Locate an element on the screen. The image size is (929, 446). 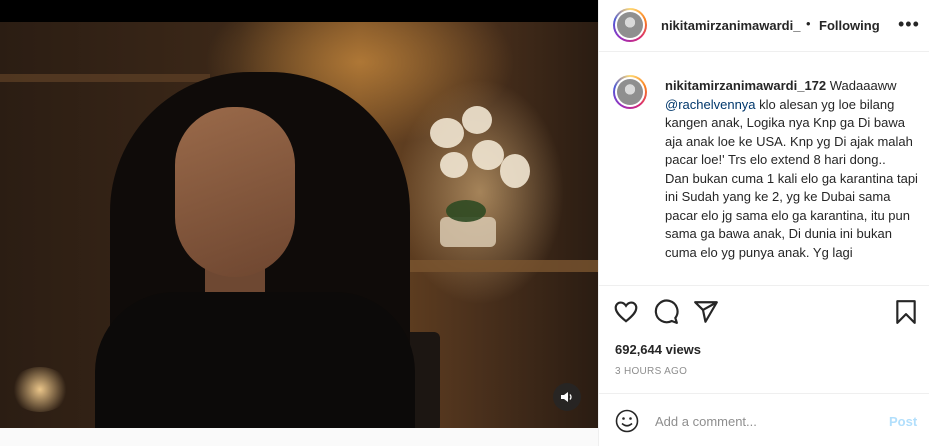
volume-icon is located at coordinates (566, 397).